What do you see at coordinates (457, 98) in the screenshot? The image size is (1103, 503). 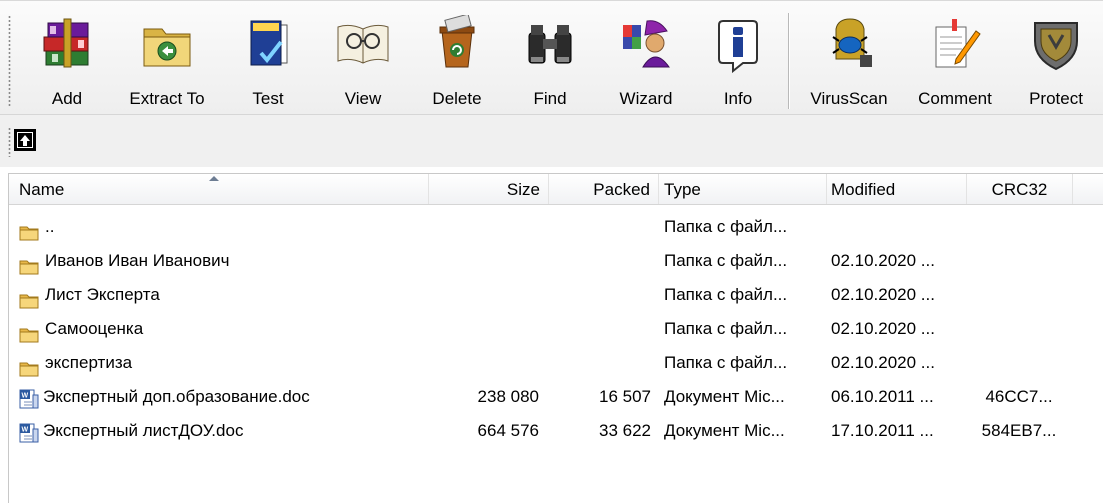 I see `delete-label: Delete` at bounding box center [457, 98].